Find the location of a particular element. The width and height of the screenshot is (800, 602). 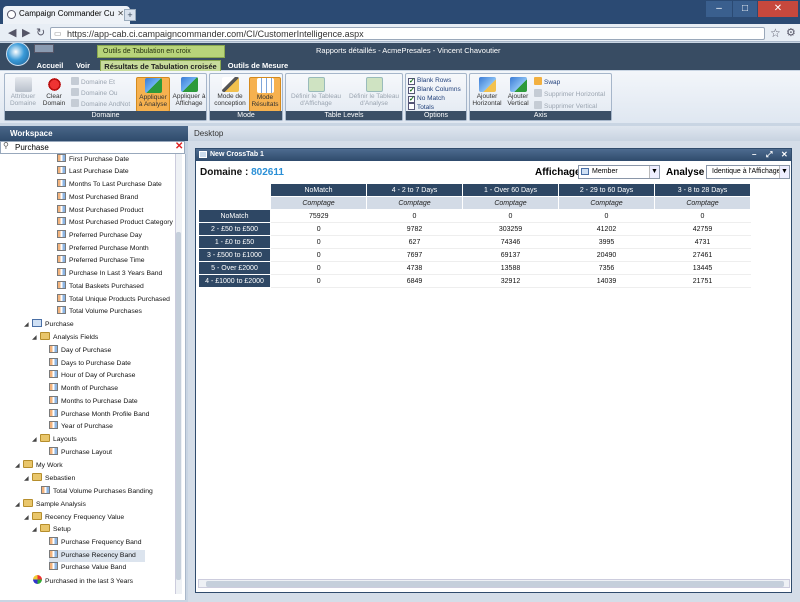

tree-item: Most Purchased Product is located at coordinates (100, 211).